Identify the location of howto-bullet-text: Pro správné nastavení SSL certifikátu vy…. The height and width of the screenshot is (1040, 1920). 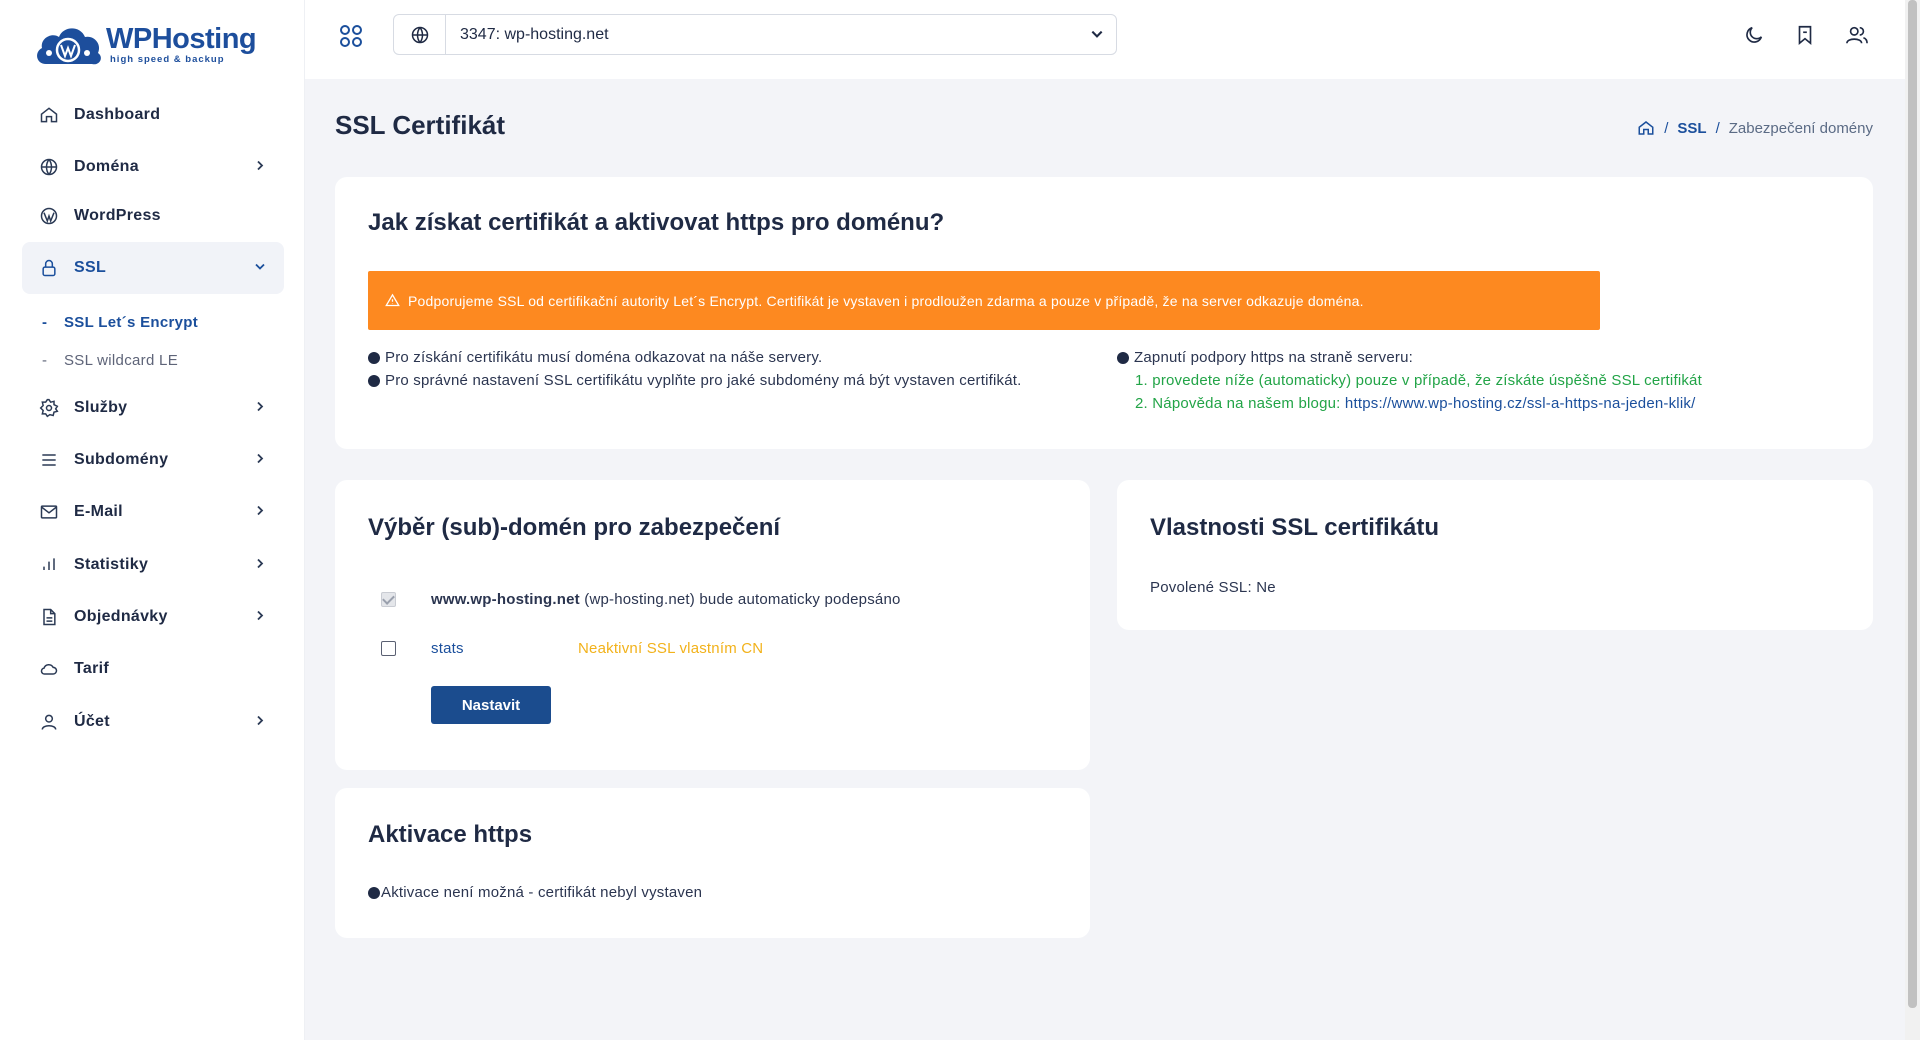
(703, 380).